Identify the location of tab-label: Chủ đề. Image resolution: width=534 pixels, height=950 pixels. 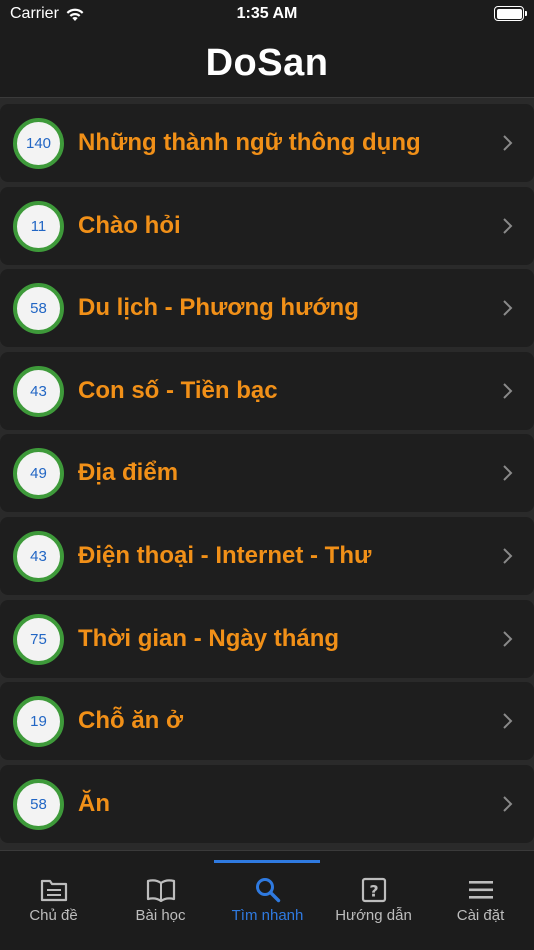
(53, 915).